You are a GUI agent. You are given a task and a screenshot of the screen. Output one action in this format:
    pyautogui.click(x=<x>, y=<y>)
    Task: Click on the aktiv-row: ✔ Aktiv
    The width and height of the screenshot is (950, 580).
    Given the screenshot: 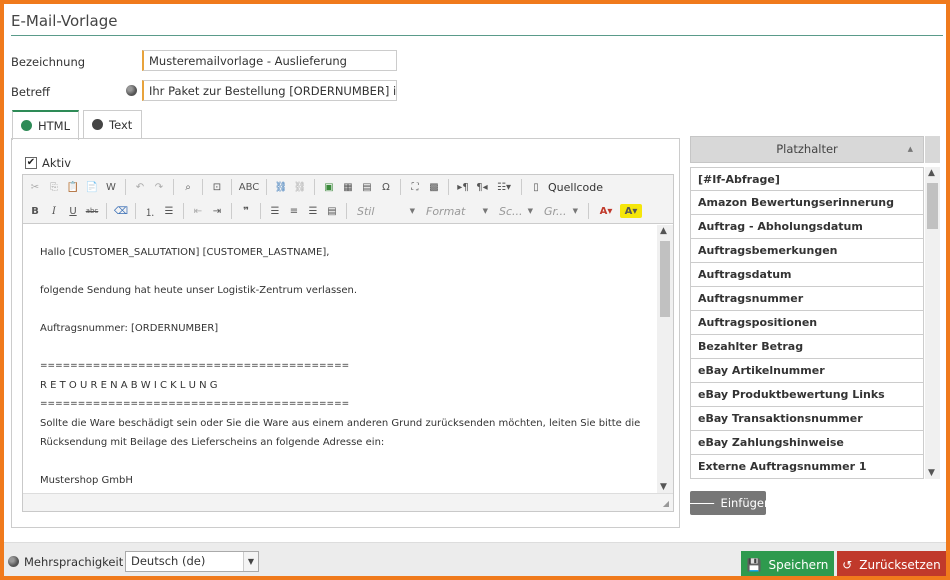 What is the action you would take?
    pyautogui.click(x=48, y=163)
    